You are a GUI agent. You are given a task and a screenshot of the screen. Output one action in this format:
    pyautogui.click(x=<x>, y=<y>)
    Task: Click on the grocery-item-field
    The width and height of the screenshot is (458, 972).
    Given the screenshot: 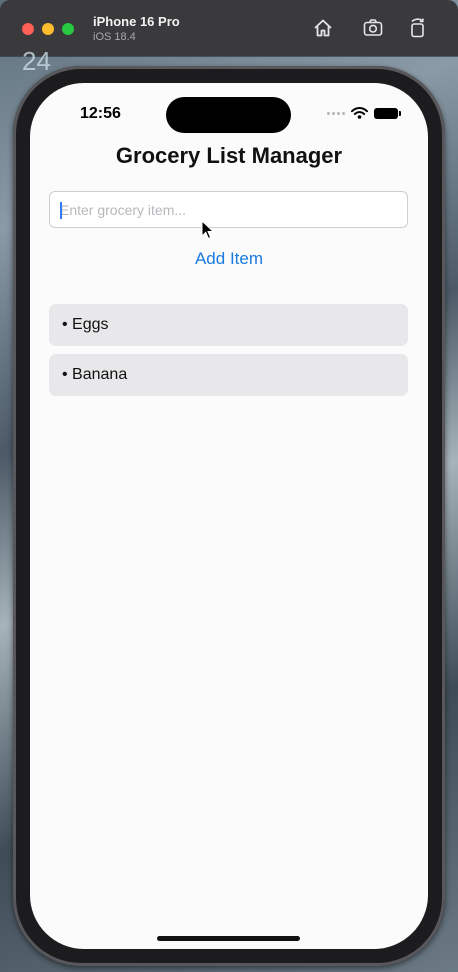 What is the action you would take?
    pyautogui.click(x=228, y=209)
    